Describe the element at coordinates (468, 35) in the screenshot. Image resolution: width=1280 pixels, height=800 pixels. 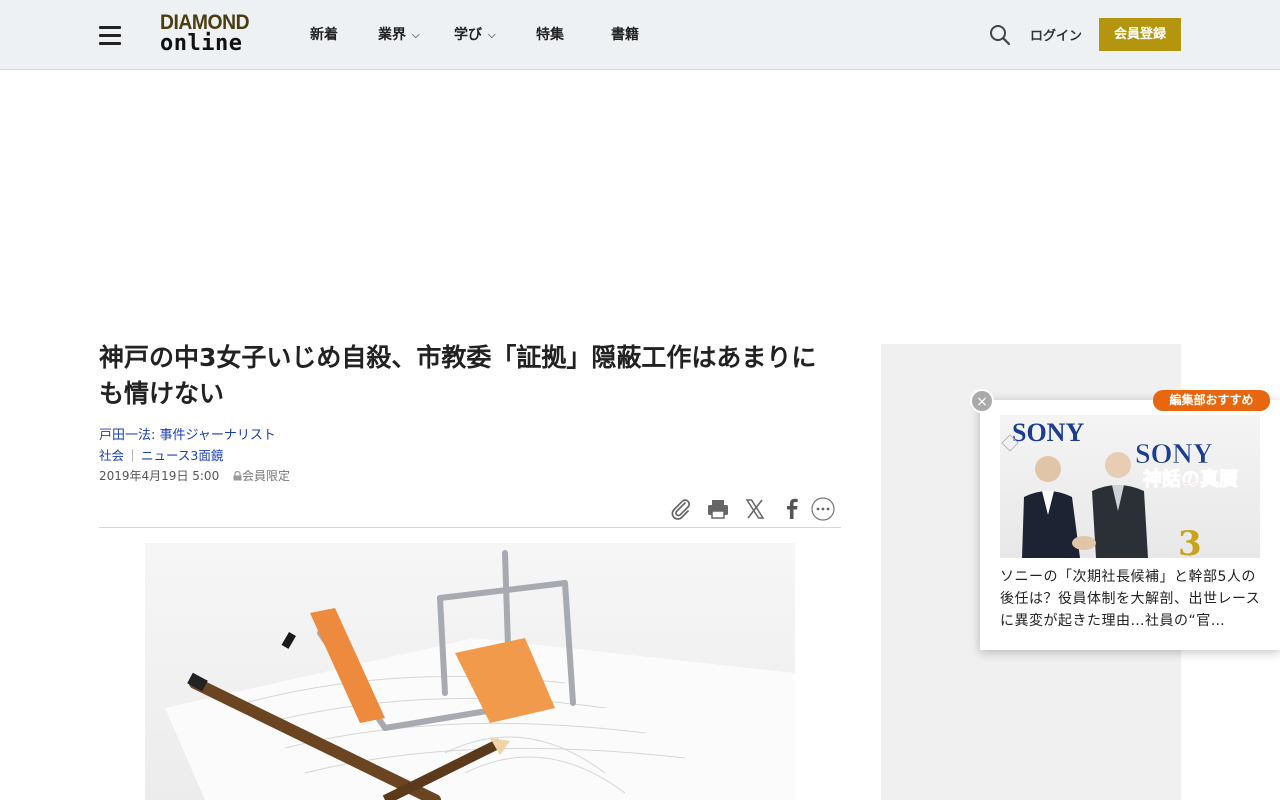
I see `nav-label: 学び` at that location.